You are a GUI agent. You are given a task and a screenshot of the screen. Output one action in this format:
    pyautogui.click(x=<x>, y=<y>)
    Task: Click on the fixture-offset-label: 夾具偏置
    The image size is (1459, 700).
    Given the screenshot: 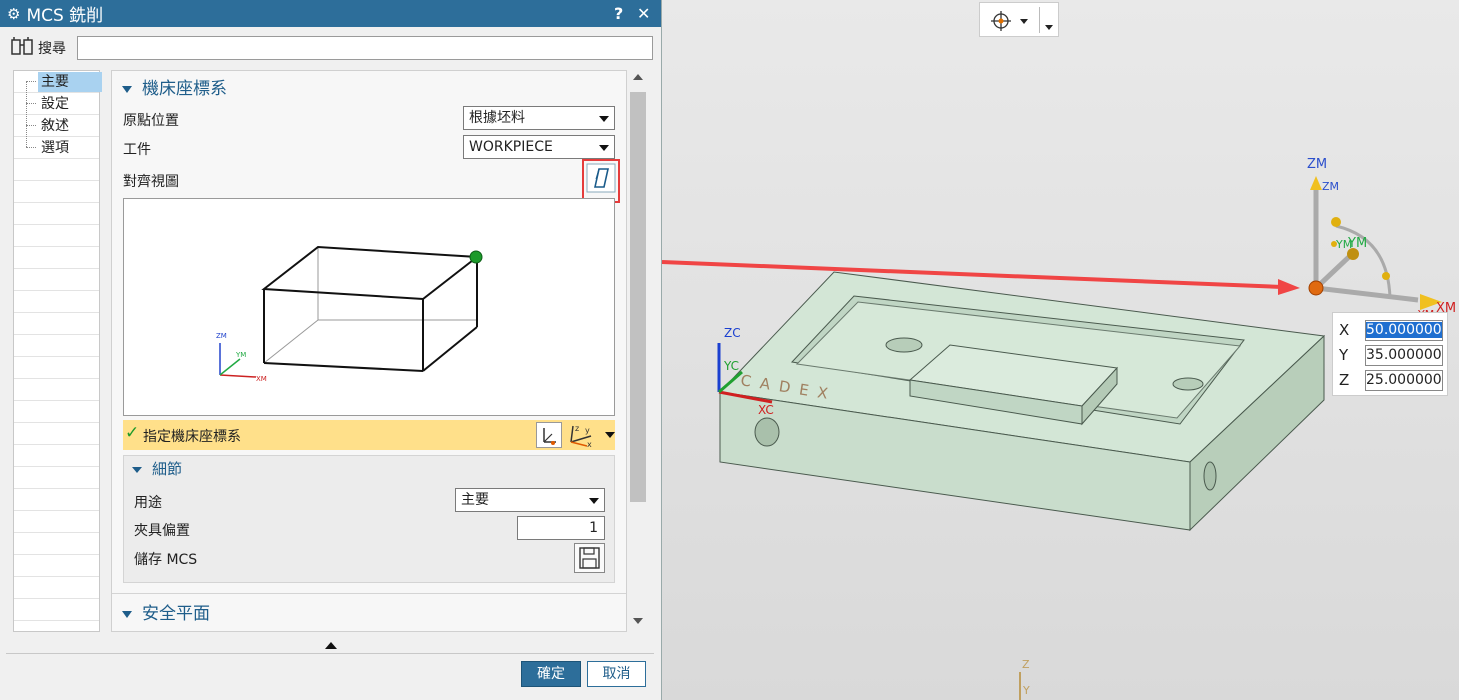 What is the action you would take?
    pyautogui.click(x=162, y=531)
    